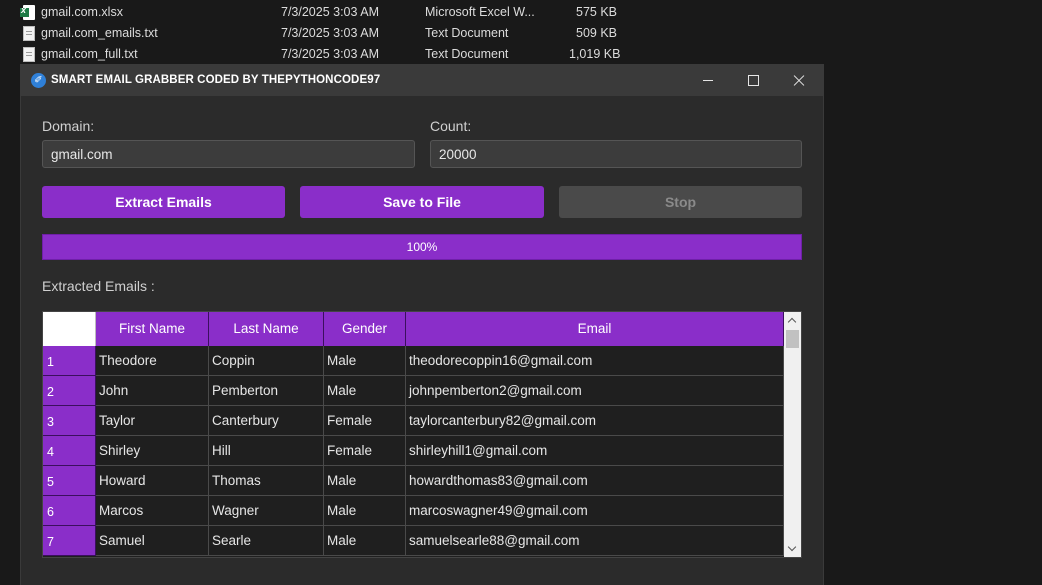  I want to click on scroll-up-icon, so click(792, 320).